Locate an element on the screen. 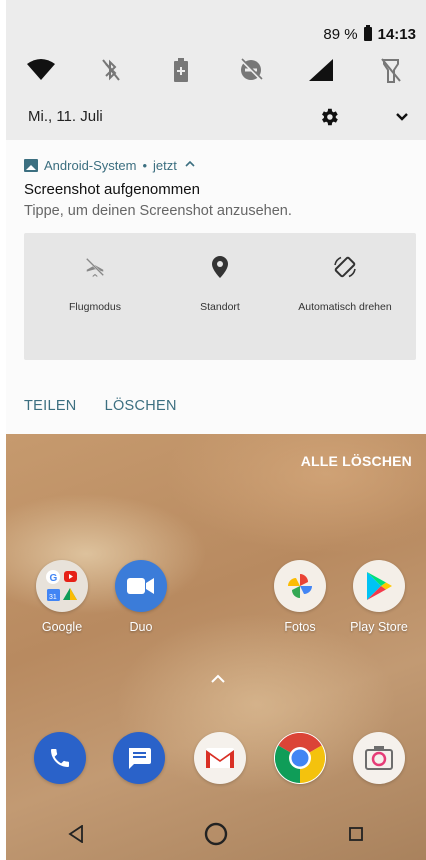 The image size is (426, 860). app-duo: Duo is located at coordinates (141, 597).